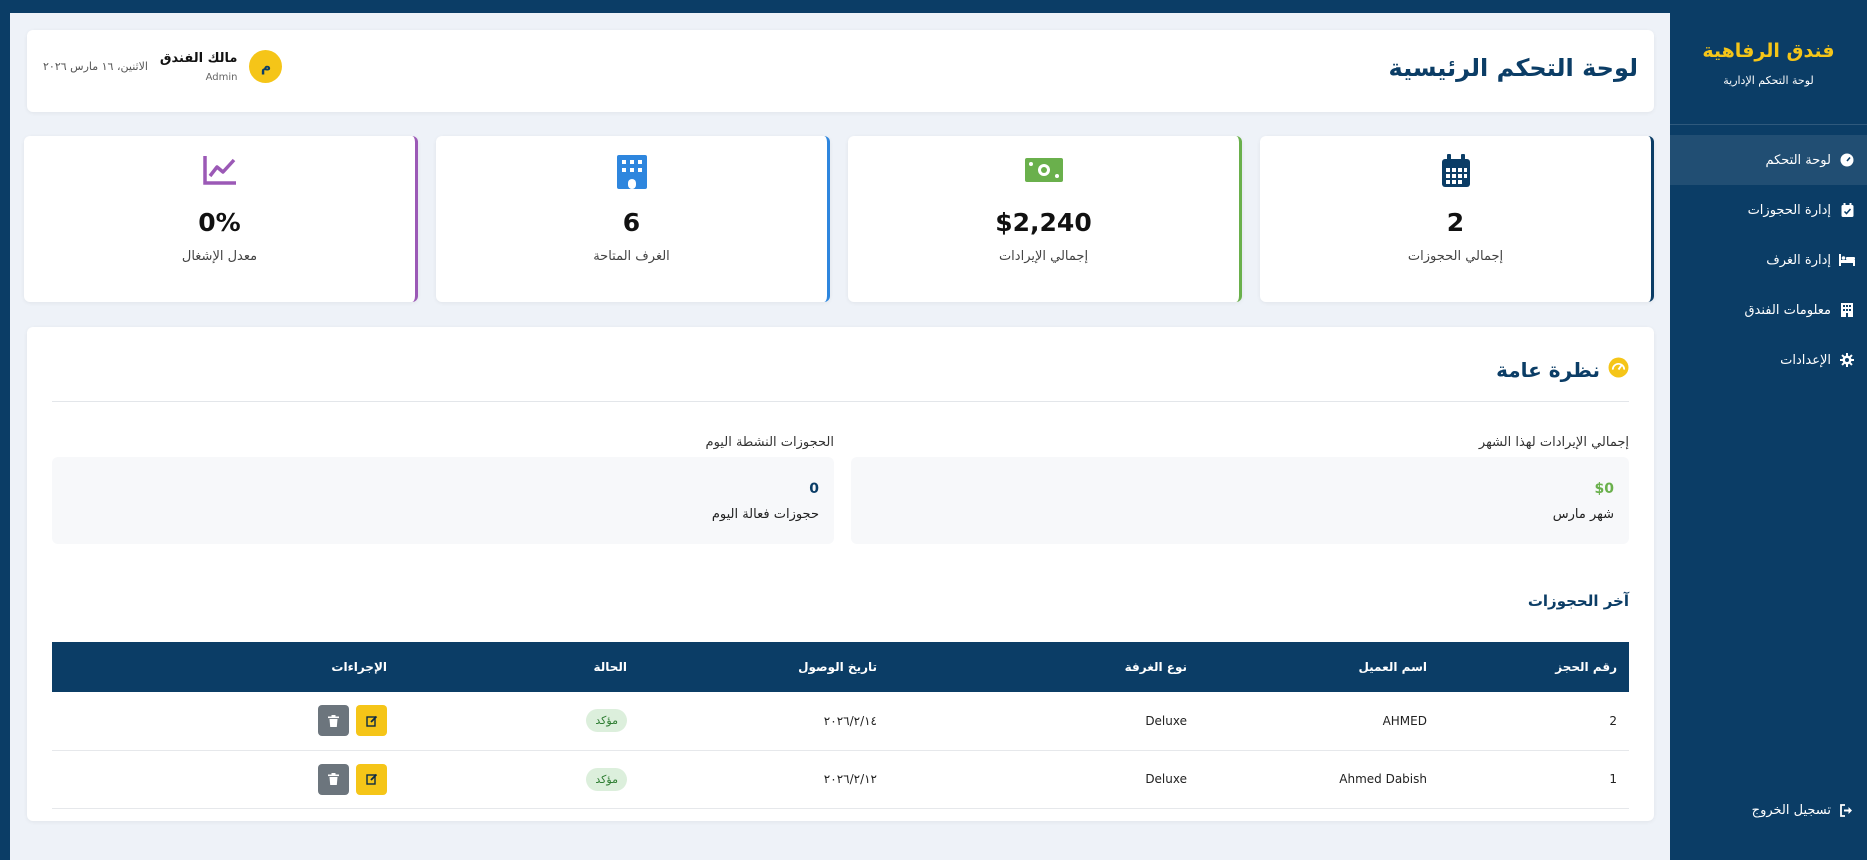 The height and width of the screenshot is (860, 1867). Describe the element at coordinates (219, 172) in the screenshot. I see `chart-line-icon` at that location.